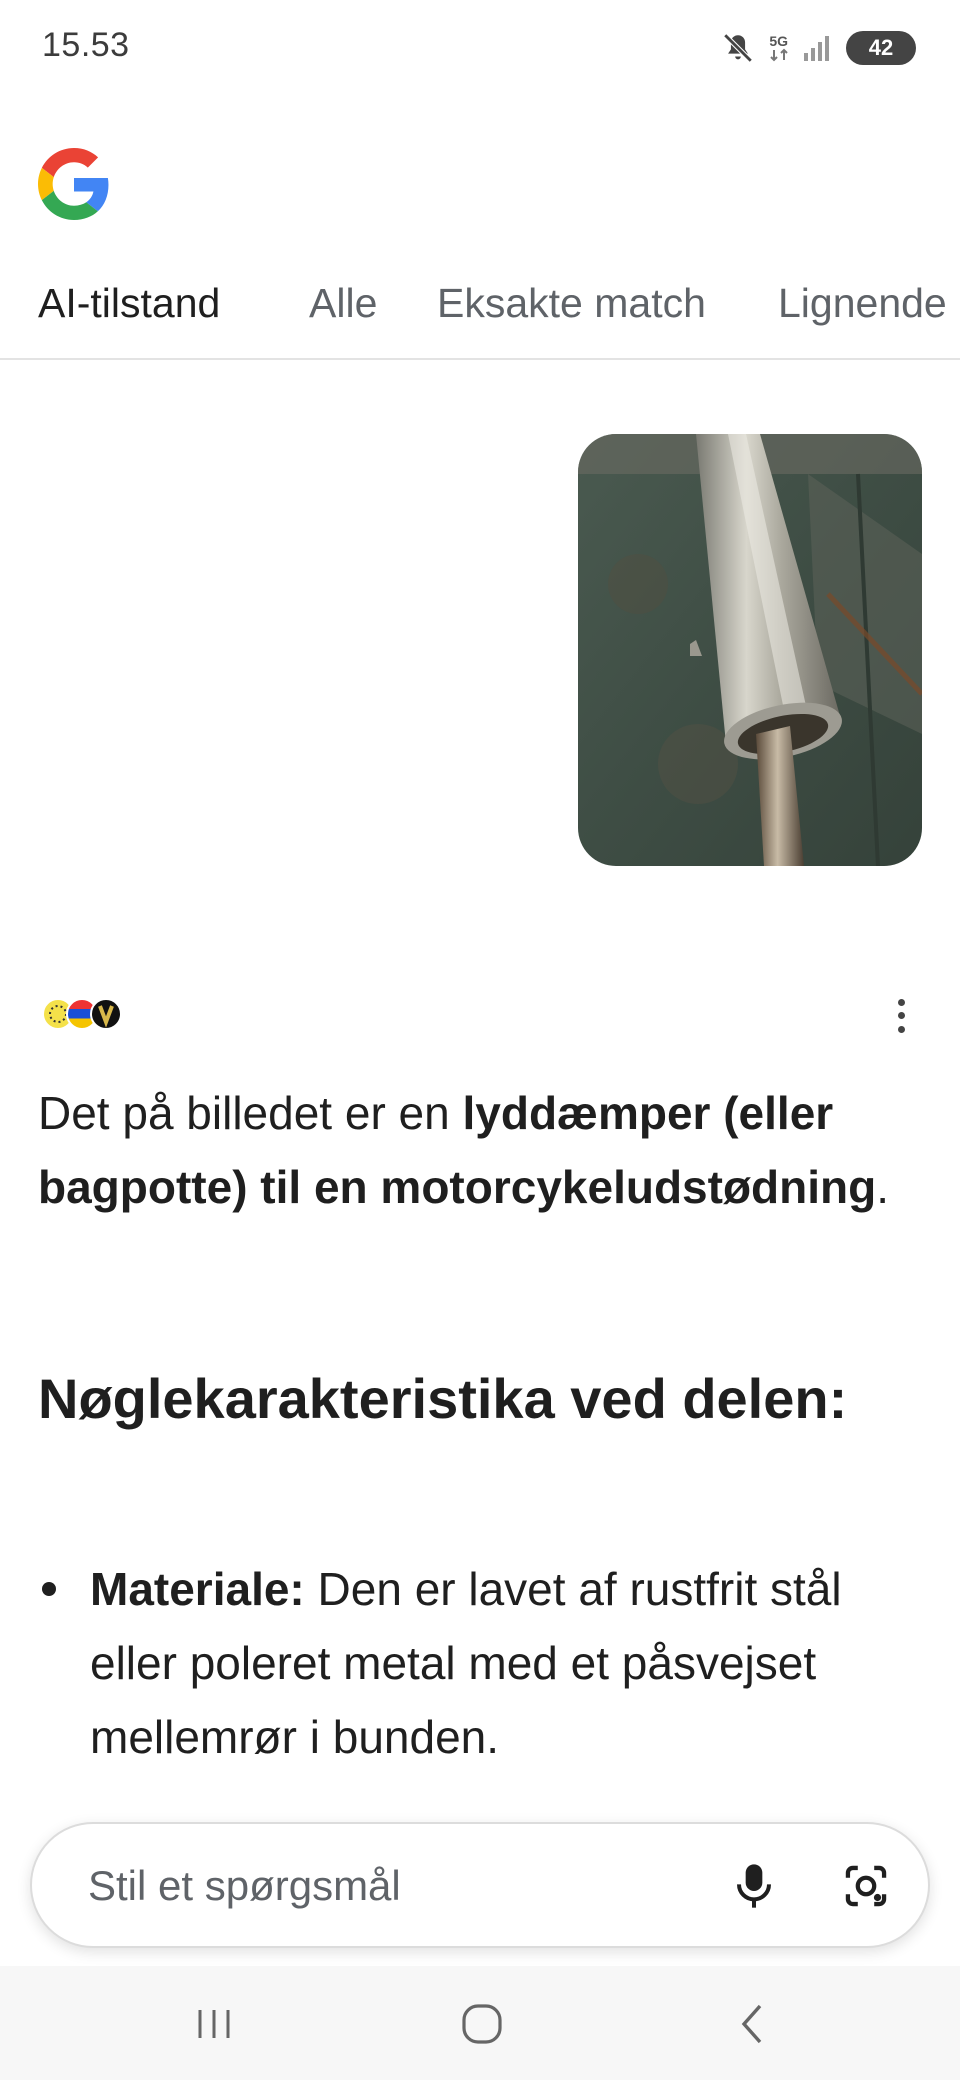 Image resolution: width=960 pixels, height=2080 pixels. What do you see at coordinates (750, 650) in the screenshot?
I see `query-image` at bounding box center [750, 650].